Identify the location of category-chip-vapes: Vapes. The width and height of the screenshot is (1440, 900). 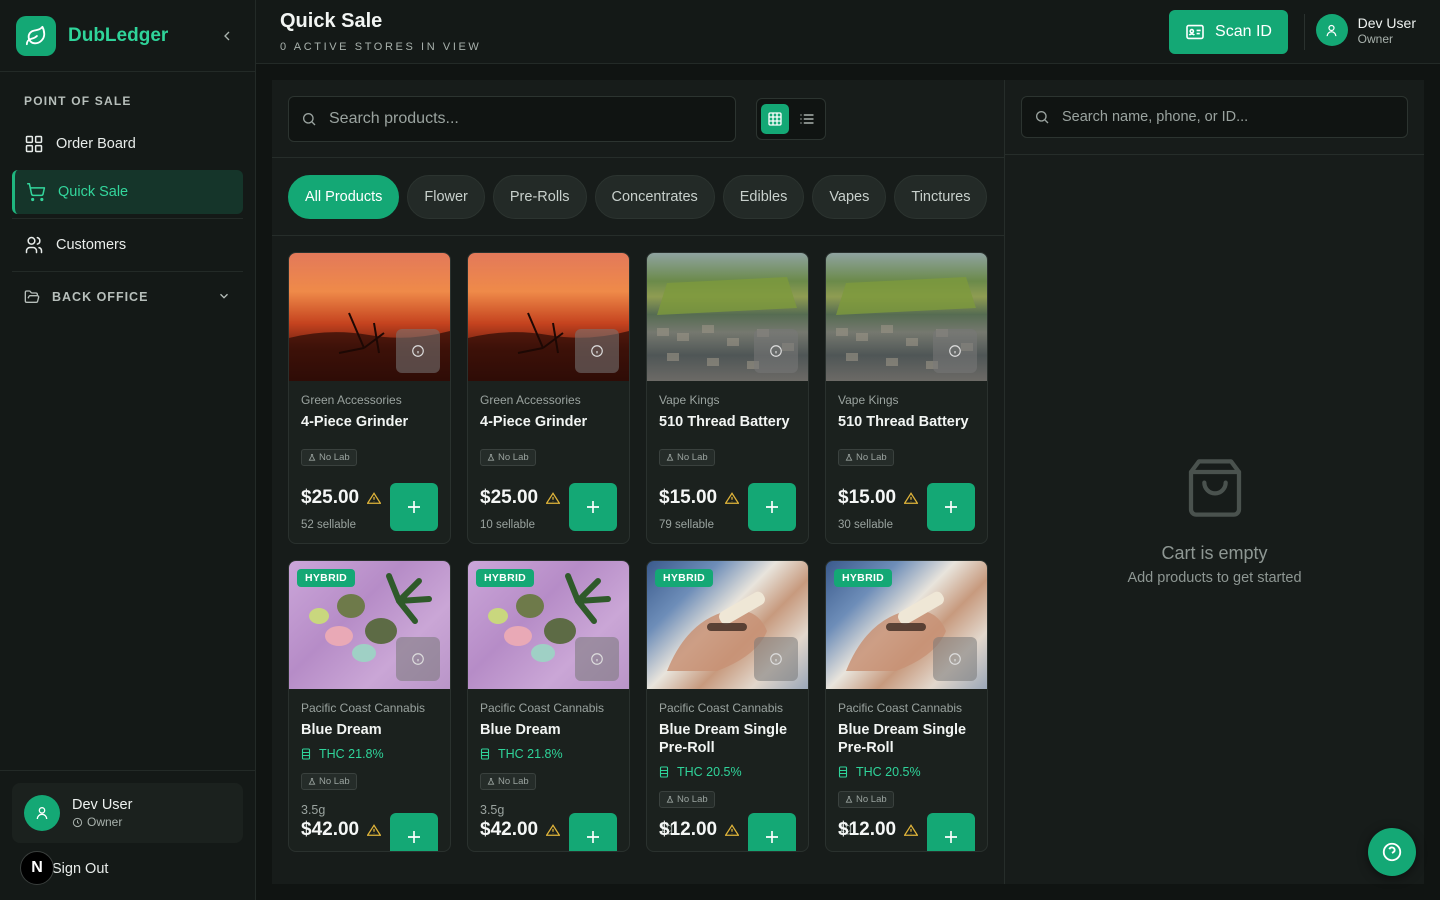
(849, 196).